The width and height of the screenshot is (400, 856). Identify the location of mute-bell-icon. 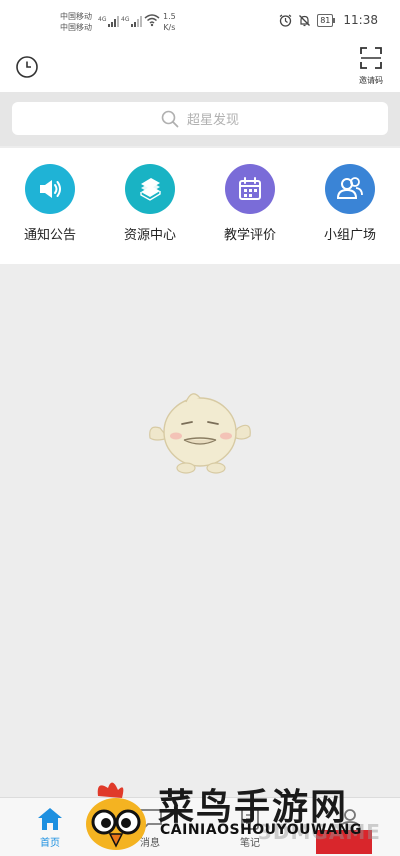
(305, 20).